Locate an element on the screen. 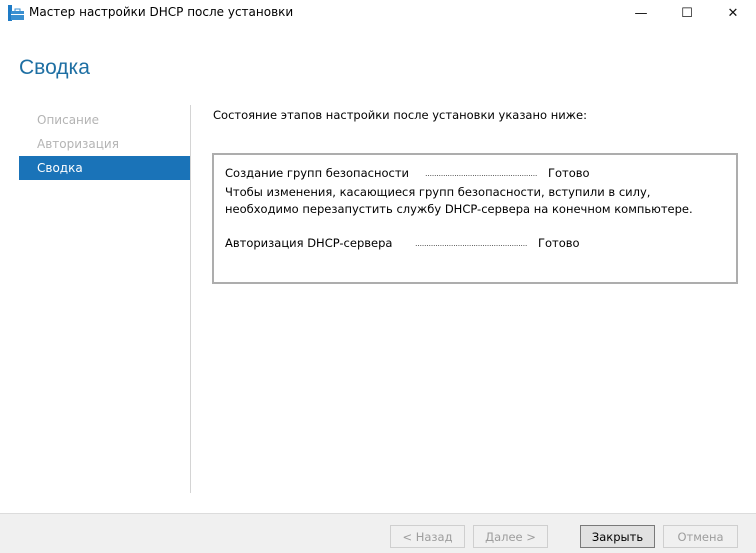 The height and width of the screenshot is (553, 756). footer: < Назад Далее > Закрыть Отмена is located at coordinates (378, 533).